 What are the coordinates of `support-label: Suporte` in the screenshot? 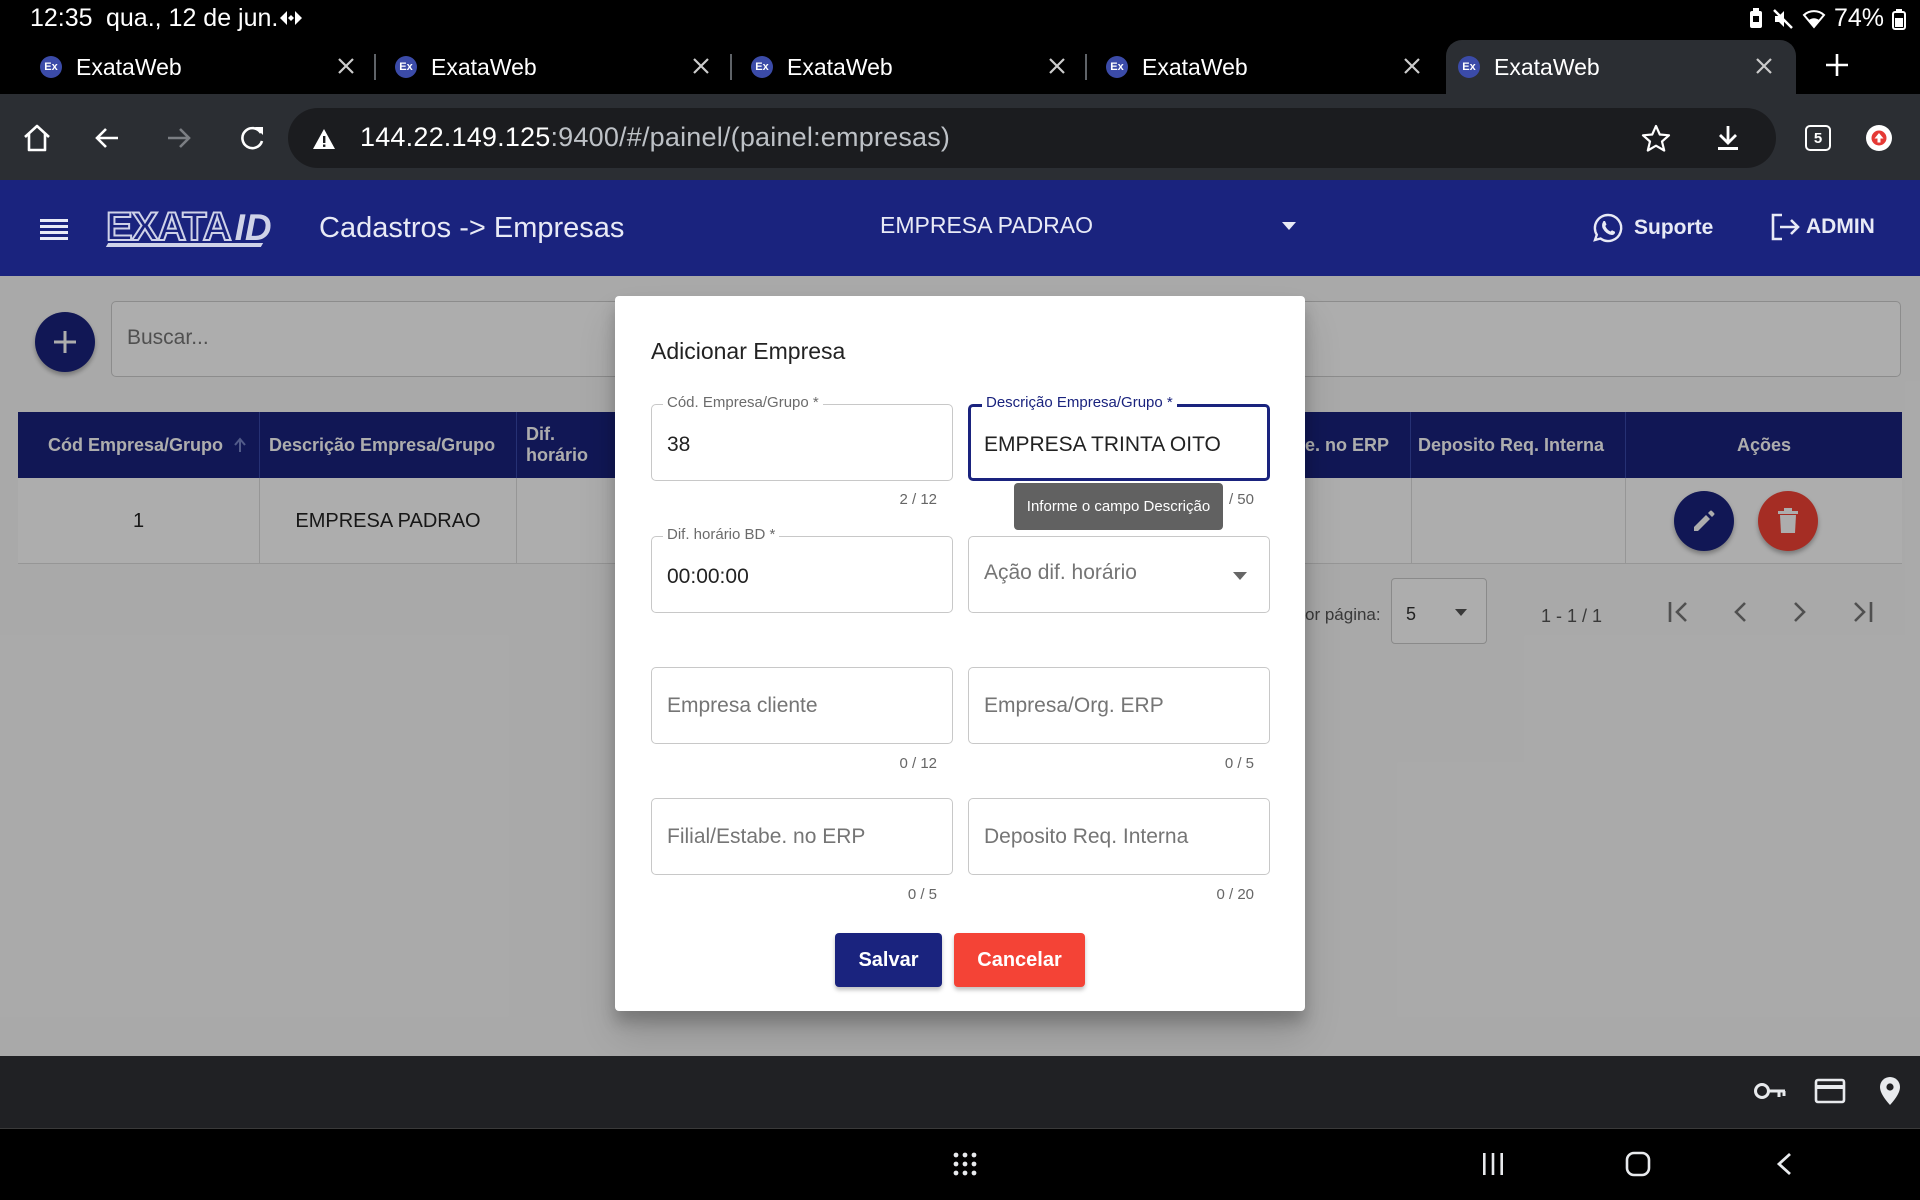 It's located at (1674, 227).